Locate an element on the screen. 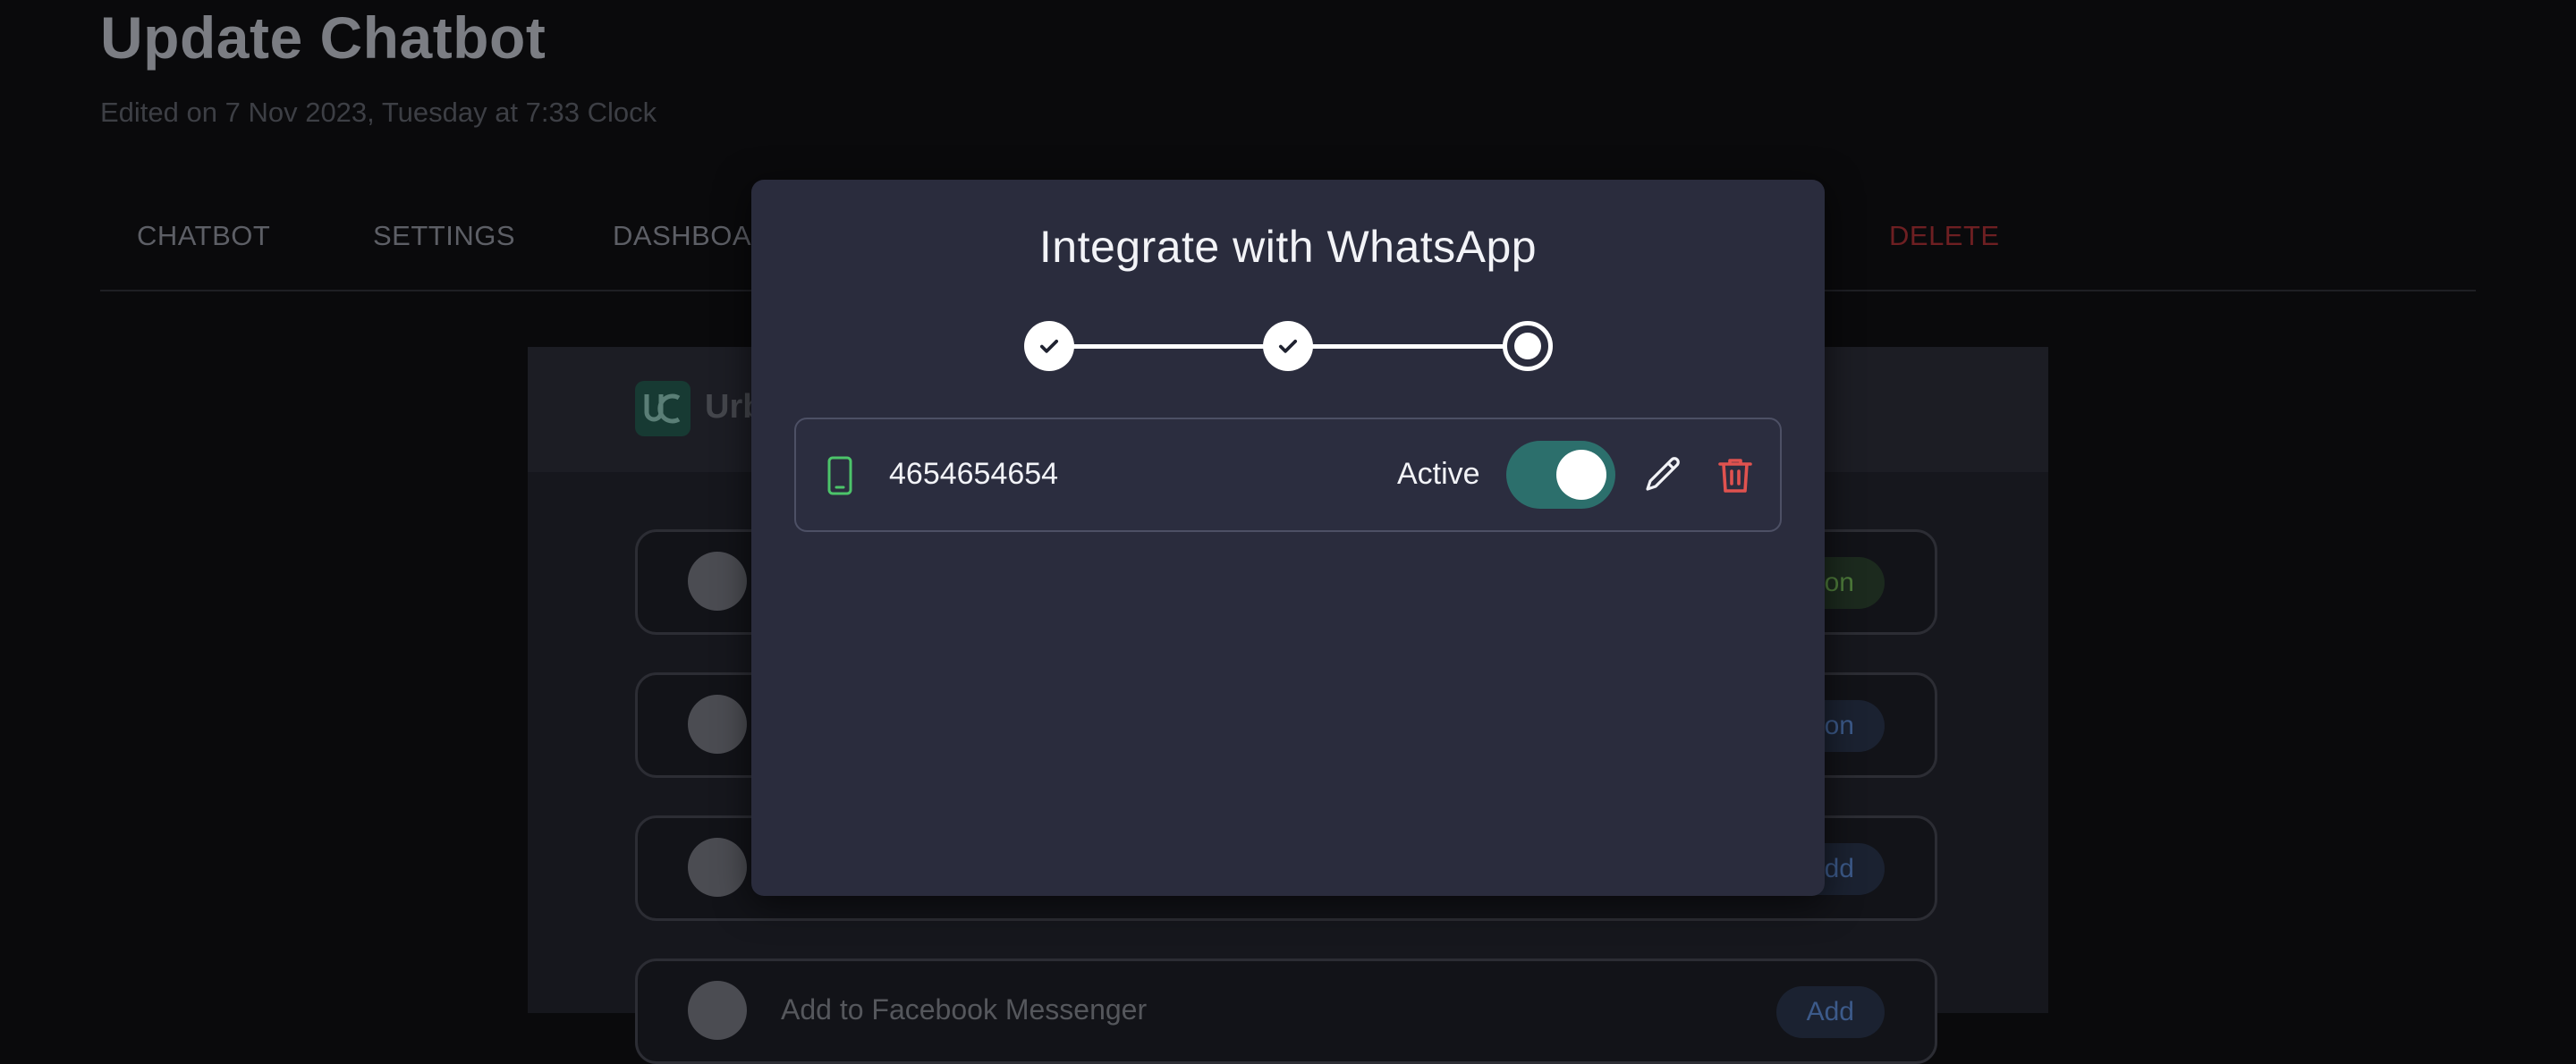 The image size is (2576, 1064). tab-chatbot: CHATBOT is located at coordinates (203, 236).